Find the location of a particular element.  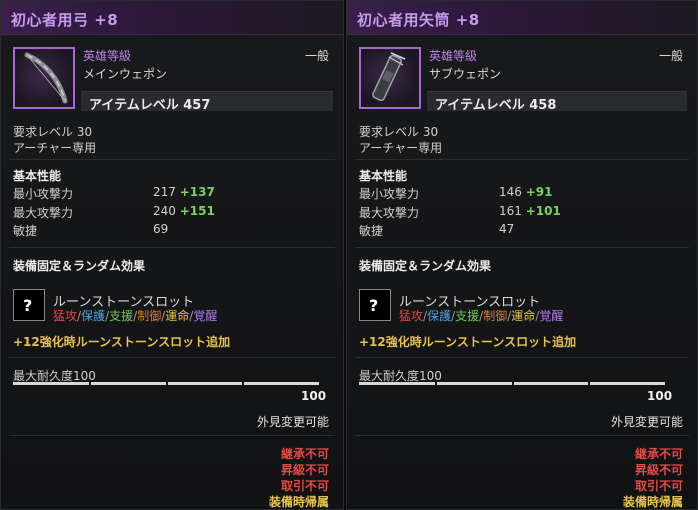

stat-row-max-attack: 最大攻撃力 161 +101 is located at coordinates (519, 212).